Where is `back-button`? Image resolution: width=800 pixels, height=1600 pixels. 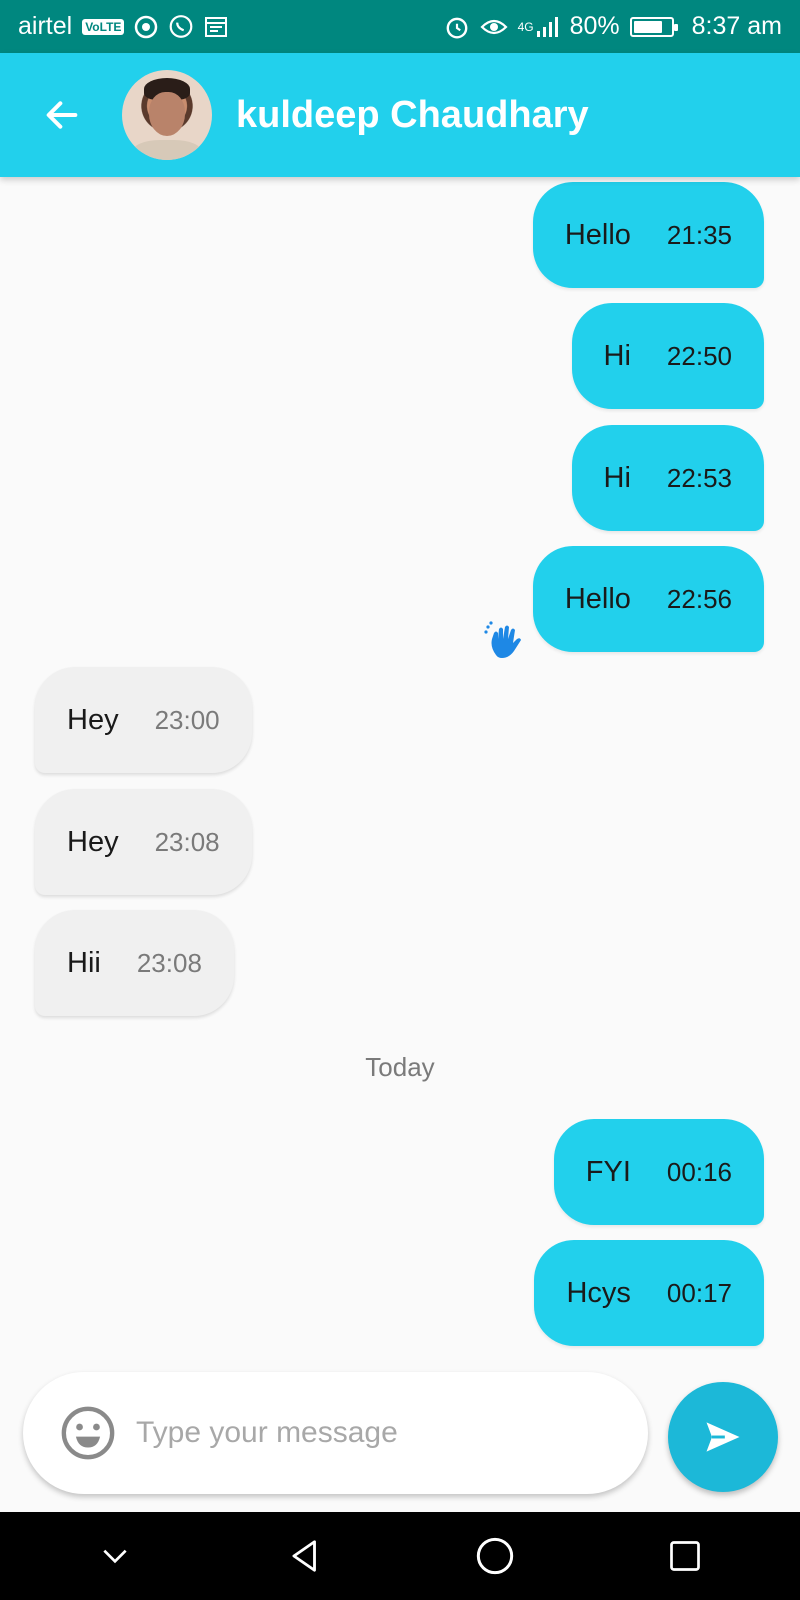 back-button is located at coordinates (62, 115).